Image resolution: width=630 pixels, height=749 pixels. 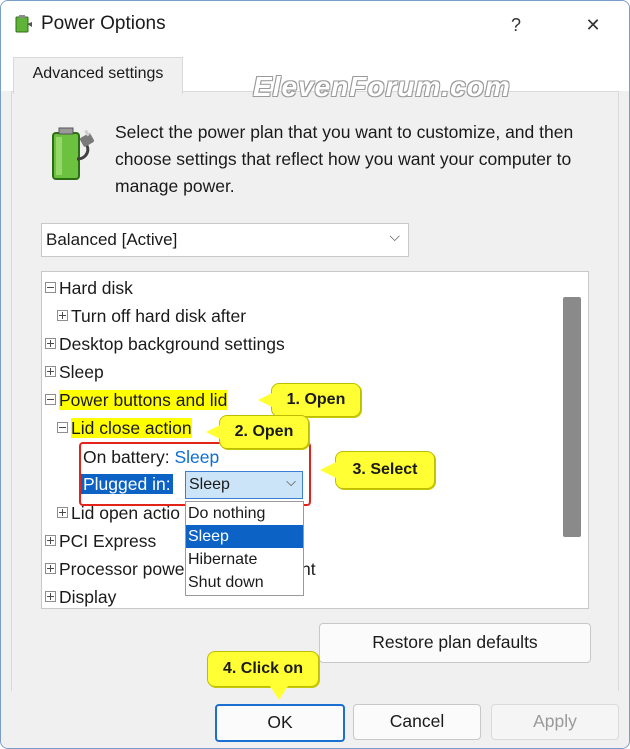 What do you see at coordinates (417, 722) in the screenshot?
I see `cancel-button: Cancel` at bounding box center [417, 722].